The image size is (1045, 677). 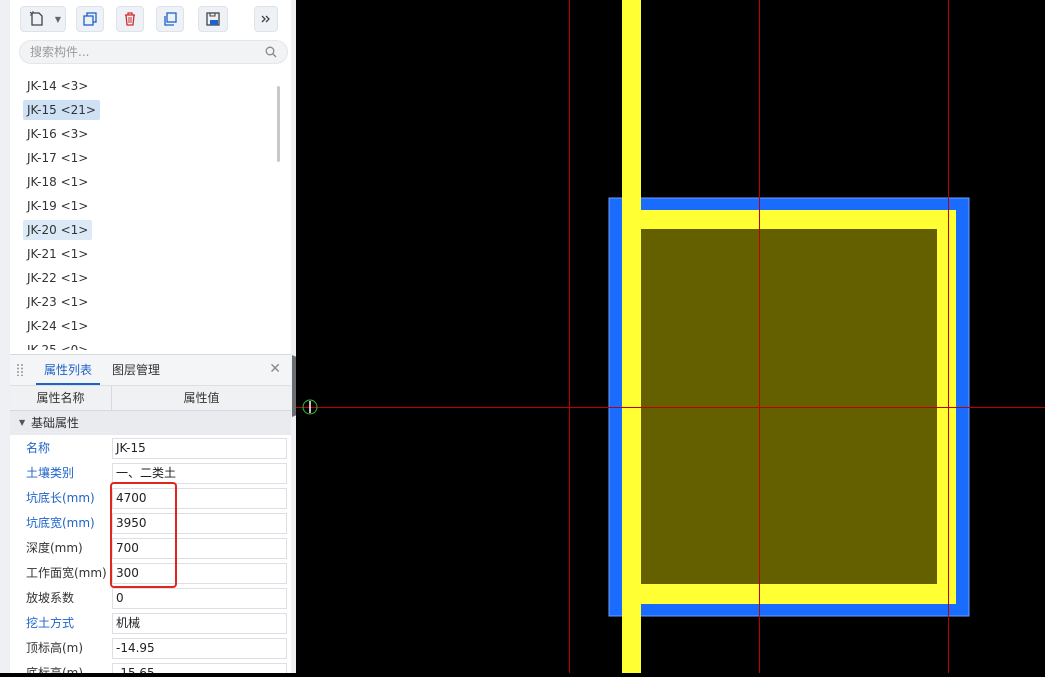 I want to click on double-chevron-right-icon, so click(x=265, y=19).